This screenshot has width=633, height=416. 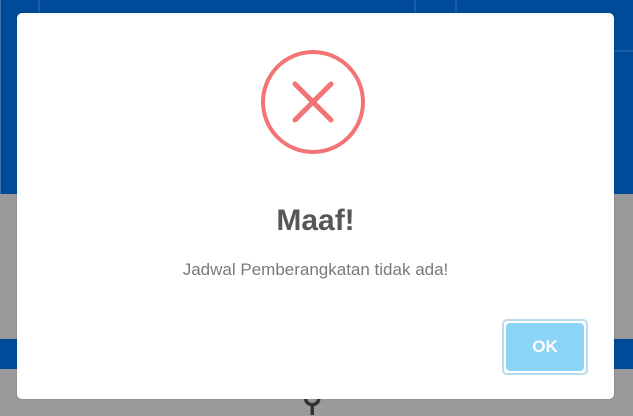 I want to click on error-x-icon, so click(x=313, y=102).